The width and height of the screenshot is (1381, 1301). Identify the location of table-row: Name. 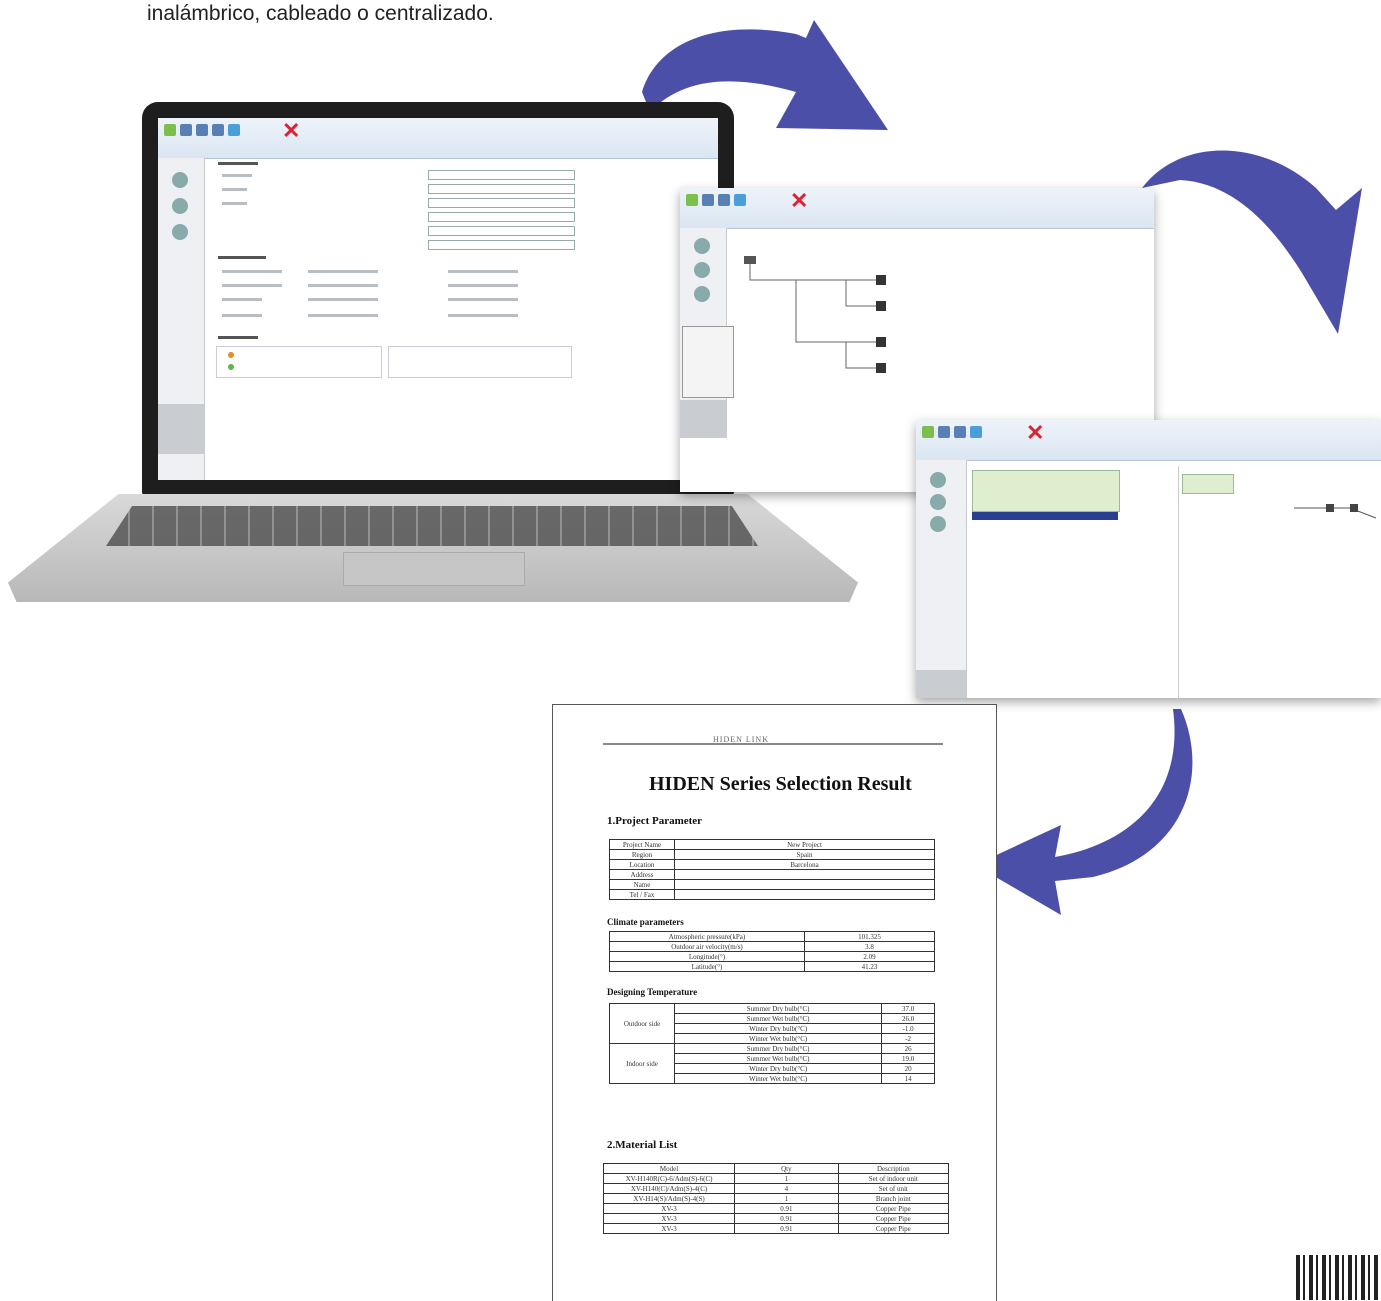
(772, 884).